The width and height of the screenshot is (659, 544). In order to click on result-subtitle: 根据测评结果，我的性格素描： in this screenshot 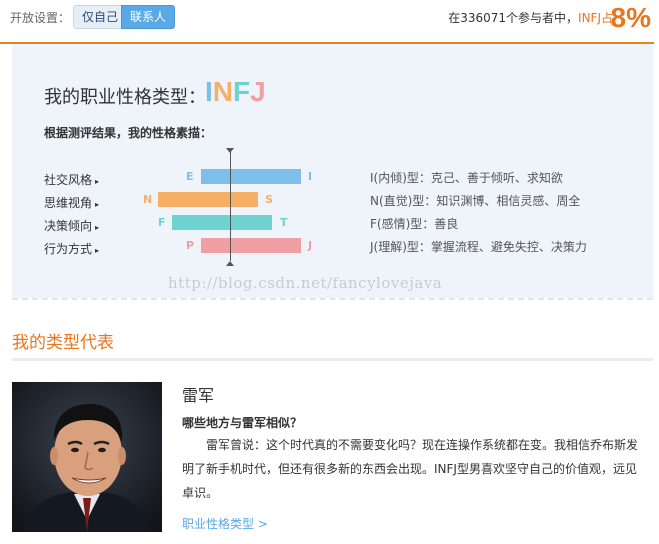, I will do `click(128, 133)`.